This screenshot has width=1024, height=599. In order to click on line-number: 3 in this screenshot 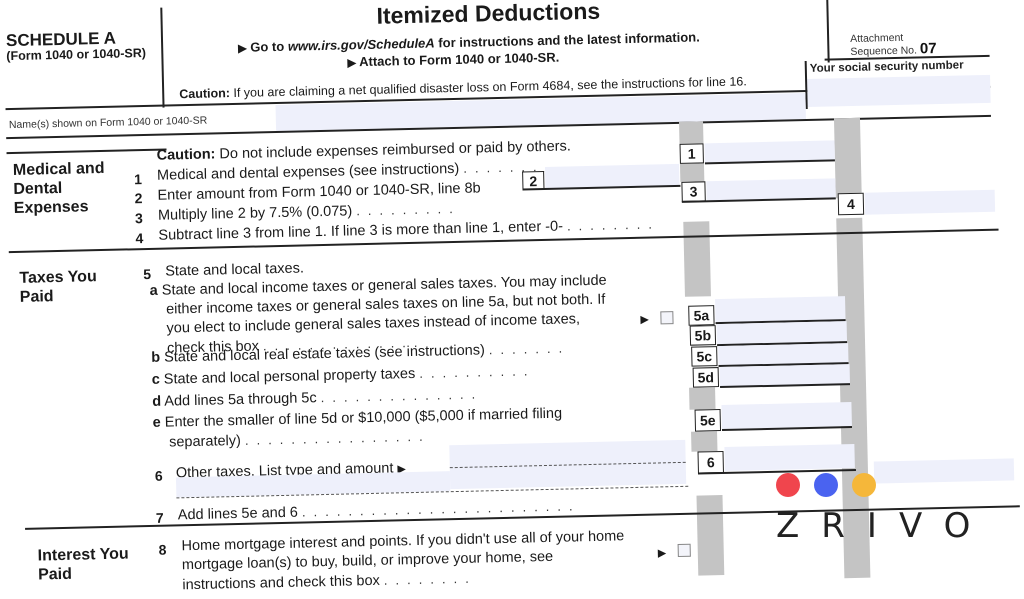, I will do `click(139, 218)`.